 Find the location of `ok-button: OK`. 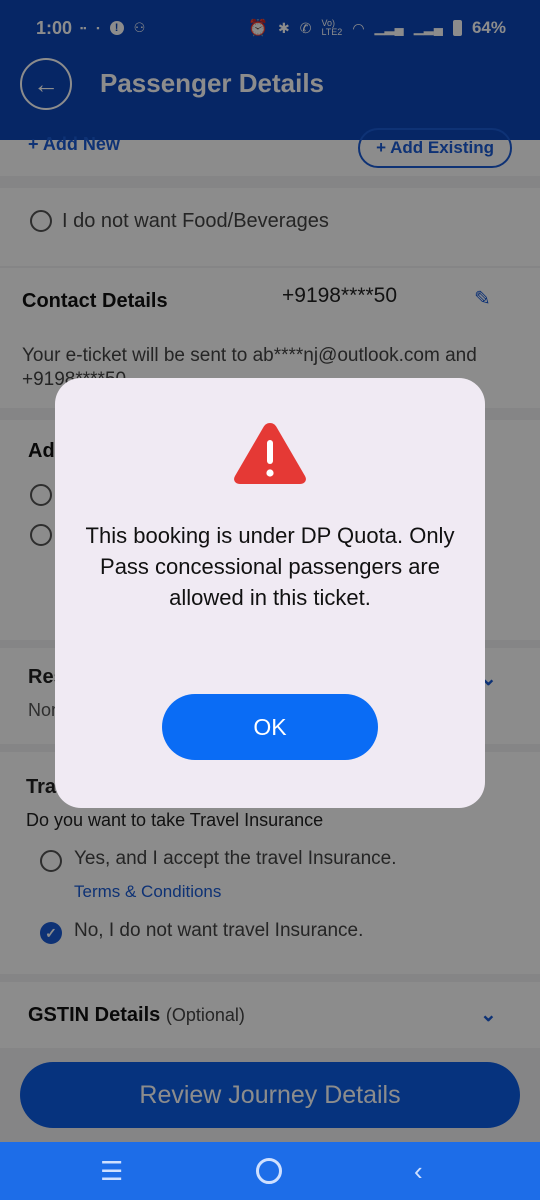

ok-button: OK is located at coordinates (270, 727).